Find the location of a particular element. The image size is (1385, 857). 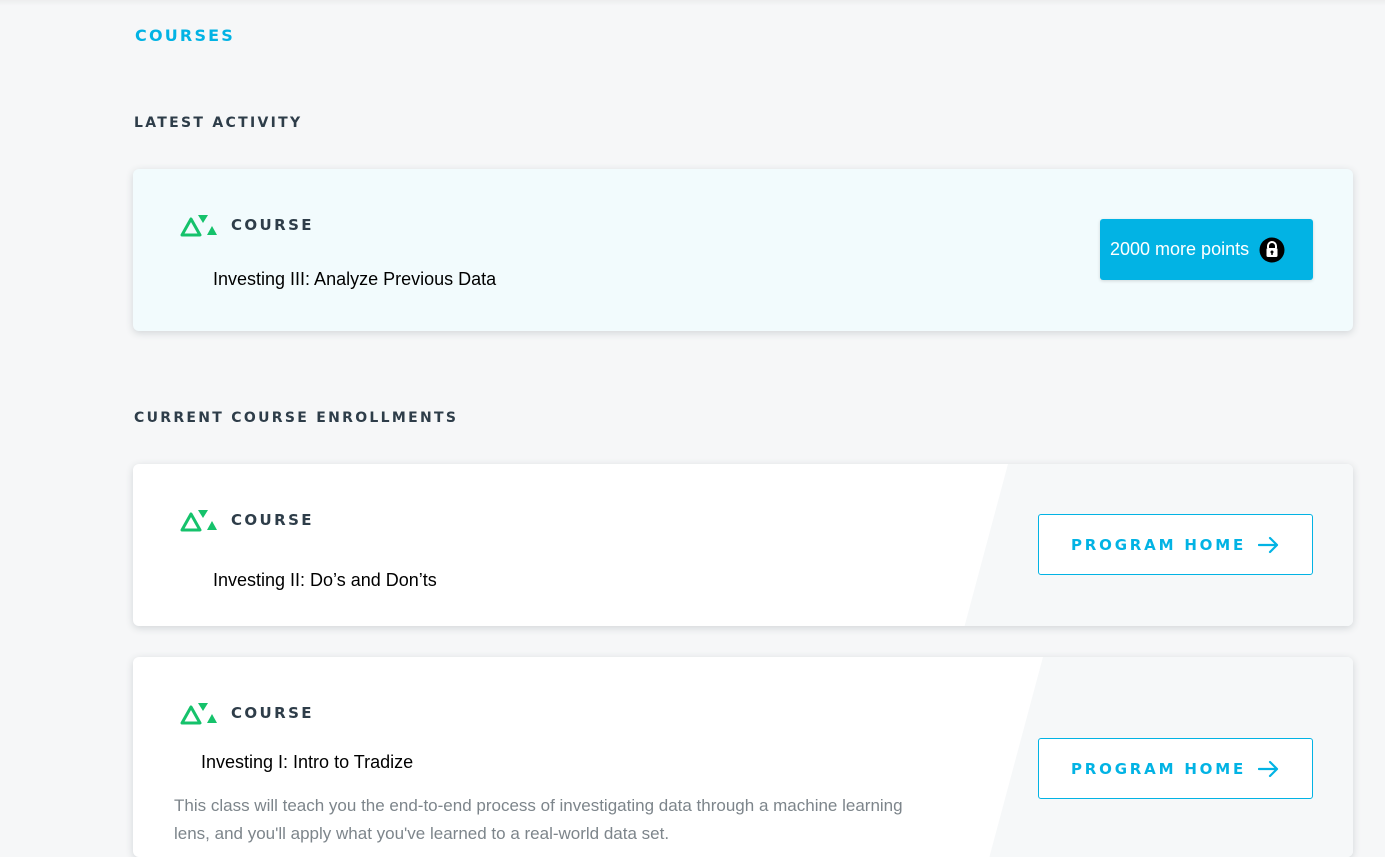

course-title: Investing III: Analyze Previous Data is located at coordinates (354, 279).